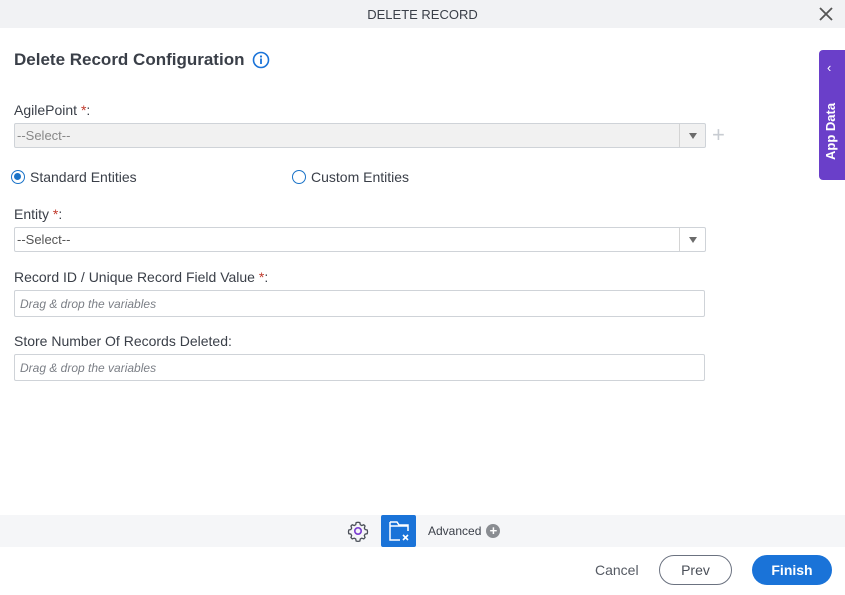 The height and width of the screenshot is (595, 845). Describe the element at coordinates (360, 239) in the screenshot. I see `entity-select: --Select--` at that location.